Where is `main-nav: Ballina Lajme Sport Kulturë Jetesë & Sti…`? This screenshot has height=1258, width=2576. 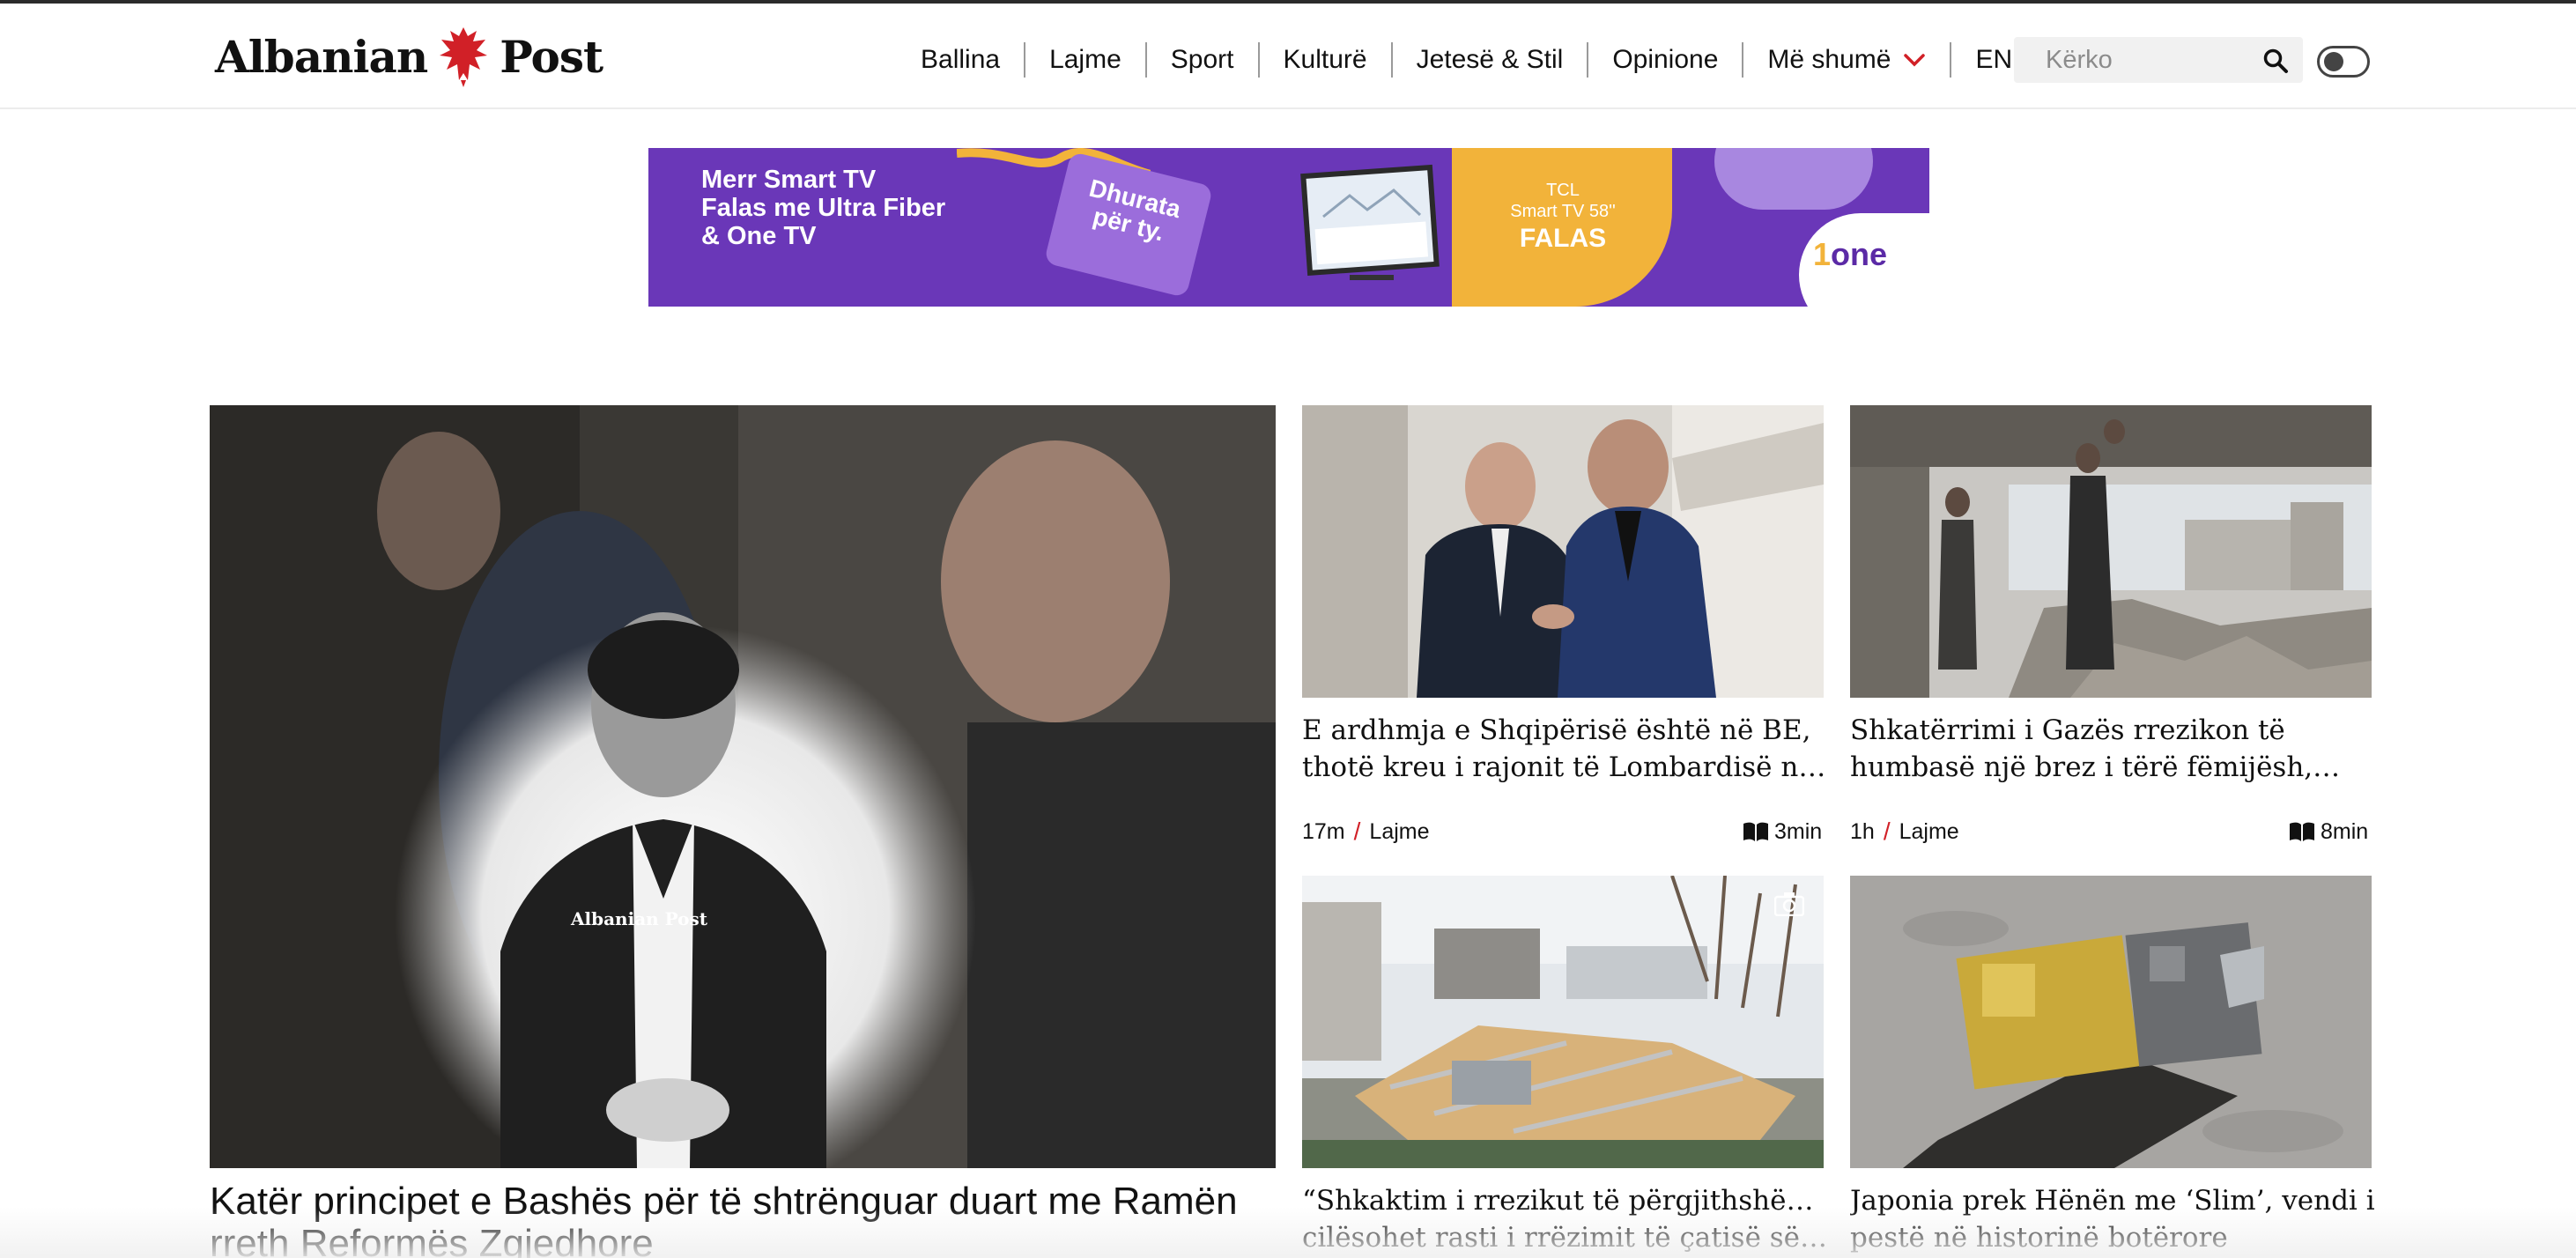 main-nav: Ballina Lajme Sport Kulturë Jetesë & Sti… is located at coordinates (1464, 60).